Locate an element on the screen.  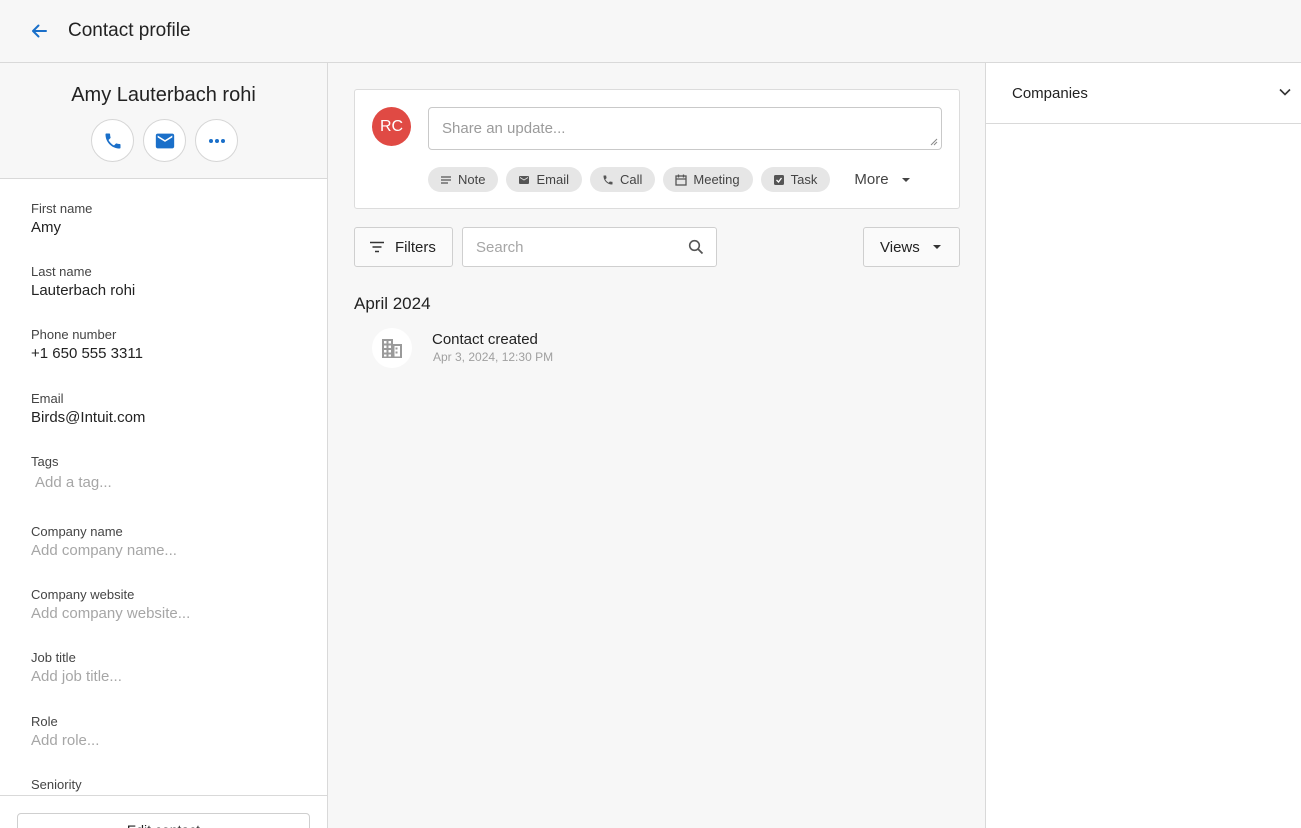
filters-button: Filters is located at coordinates (403, 247).